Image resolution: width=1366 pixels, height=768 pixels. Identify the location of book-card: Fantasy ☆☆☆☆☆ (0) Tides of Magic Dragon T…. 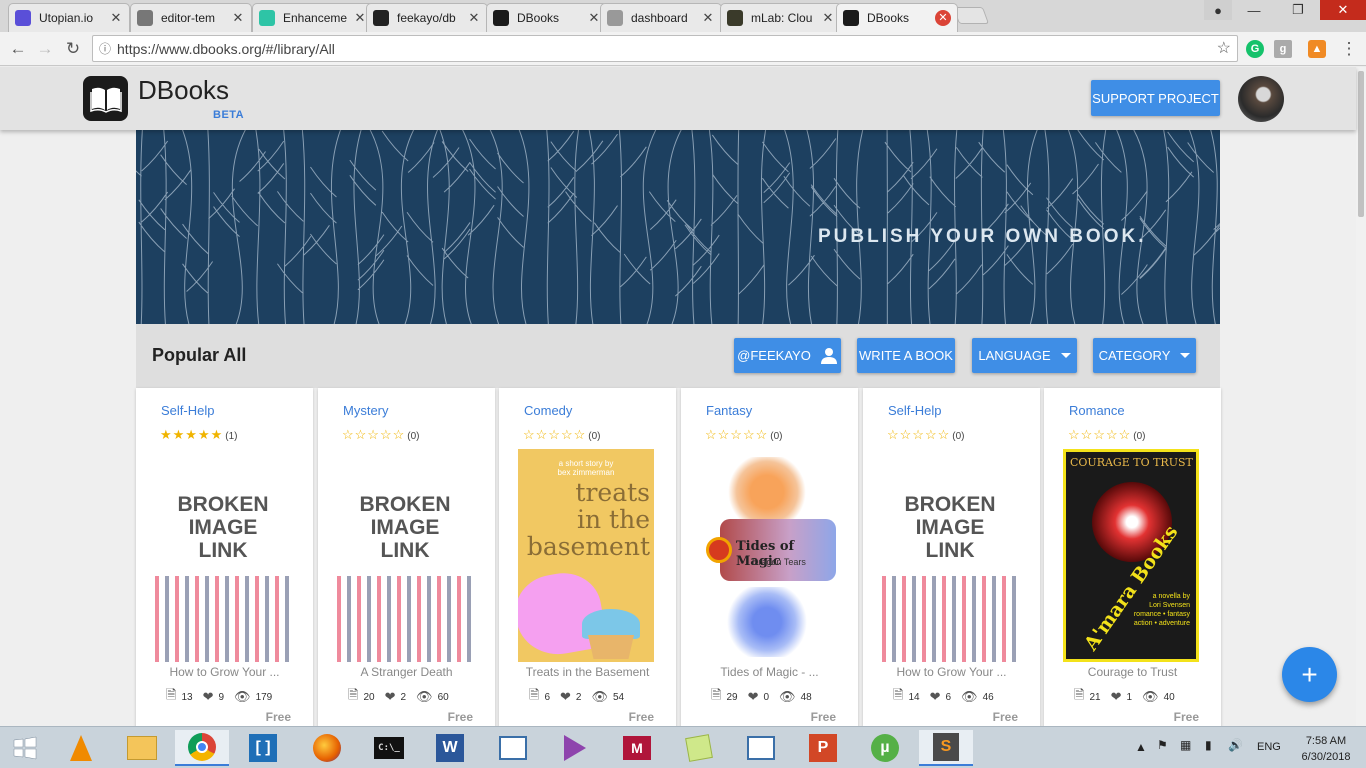
(769, 557).